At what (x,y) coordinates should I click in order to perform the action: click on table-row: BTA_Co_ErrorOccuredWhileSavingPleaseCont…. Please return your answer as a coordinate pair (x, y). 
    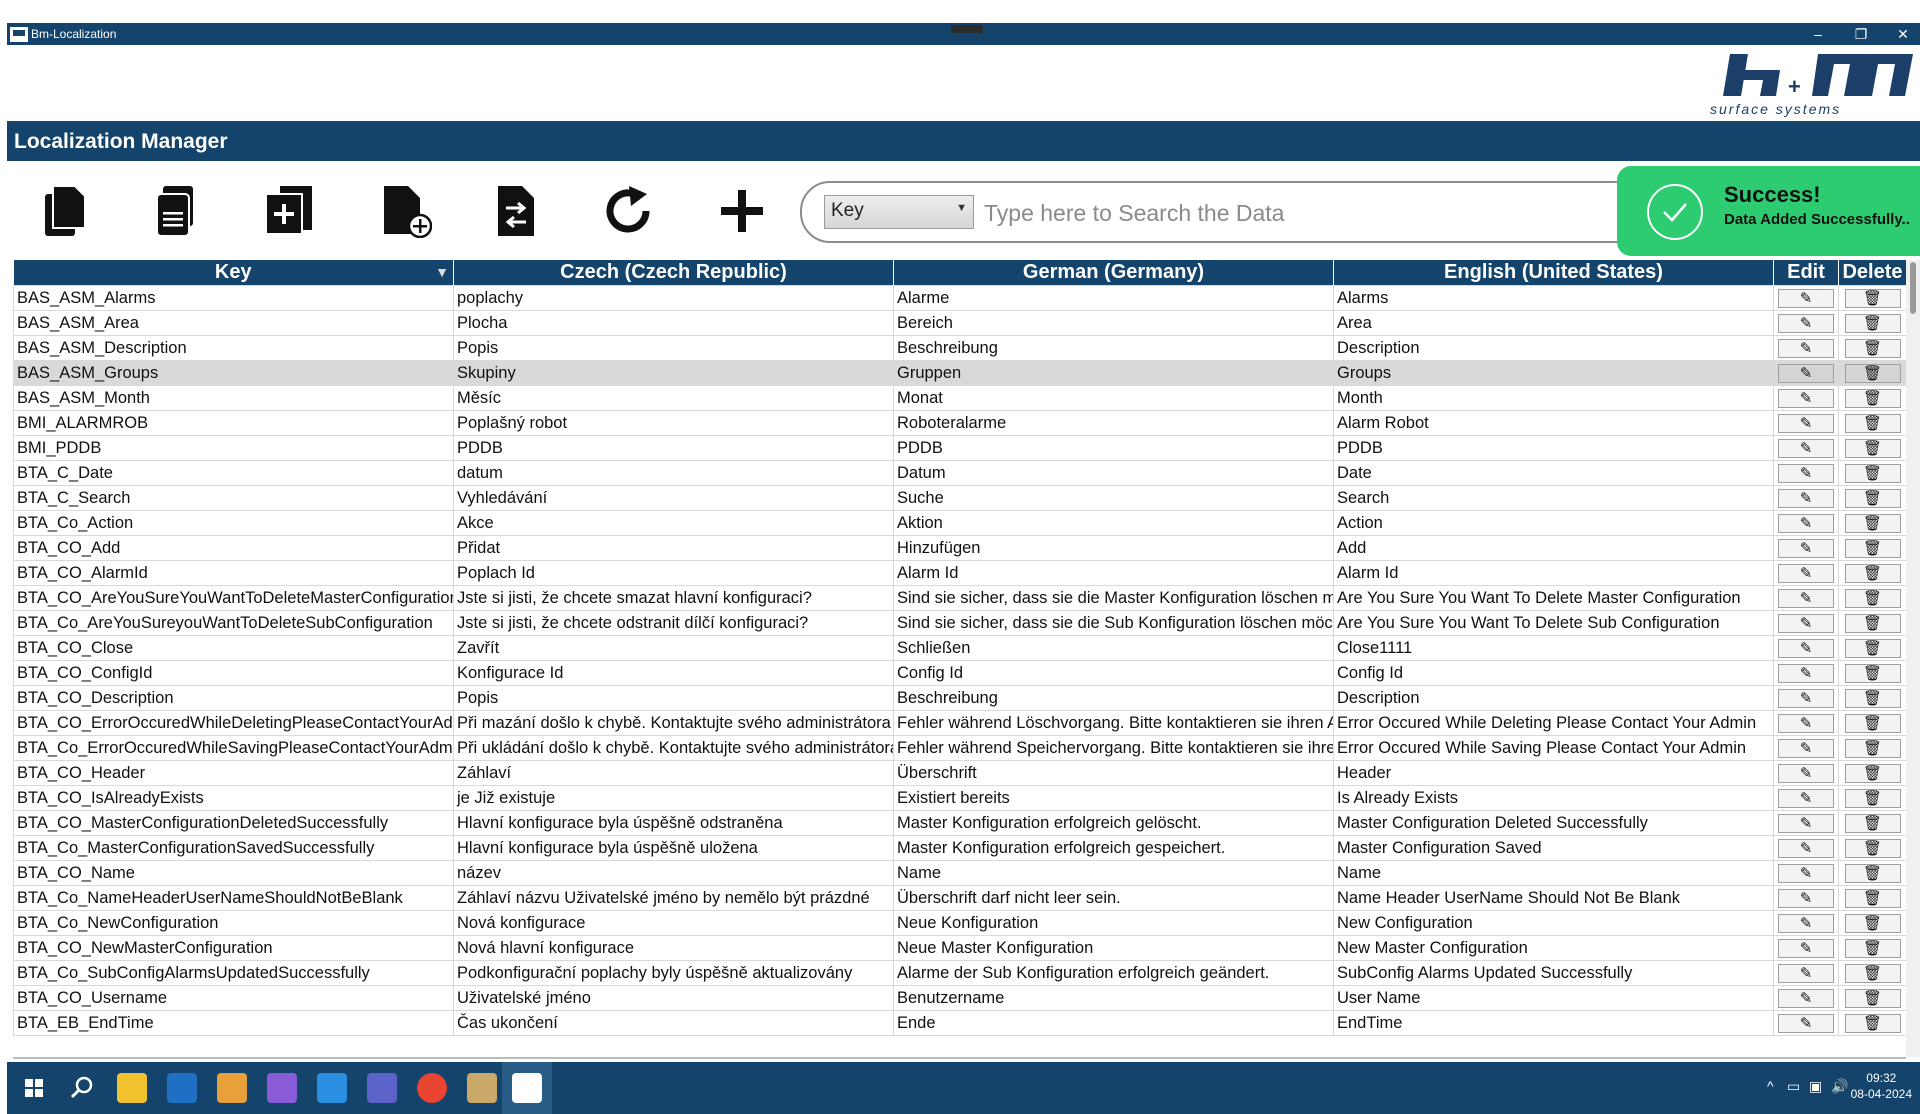
    Looking at the image, I should click on (959, 748).